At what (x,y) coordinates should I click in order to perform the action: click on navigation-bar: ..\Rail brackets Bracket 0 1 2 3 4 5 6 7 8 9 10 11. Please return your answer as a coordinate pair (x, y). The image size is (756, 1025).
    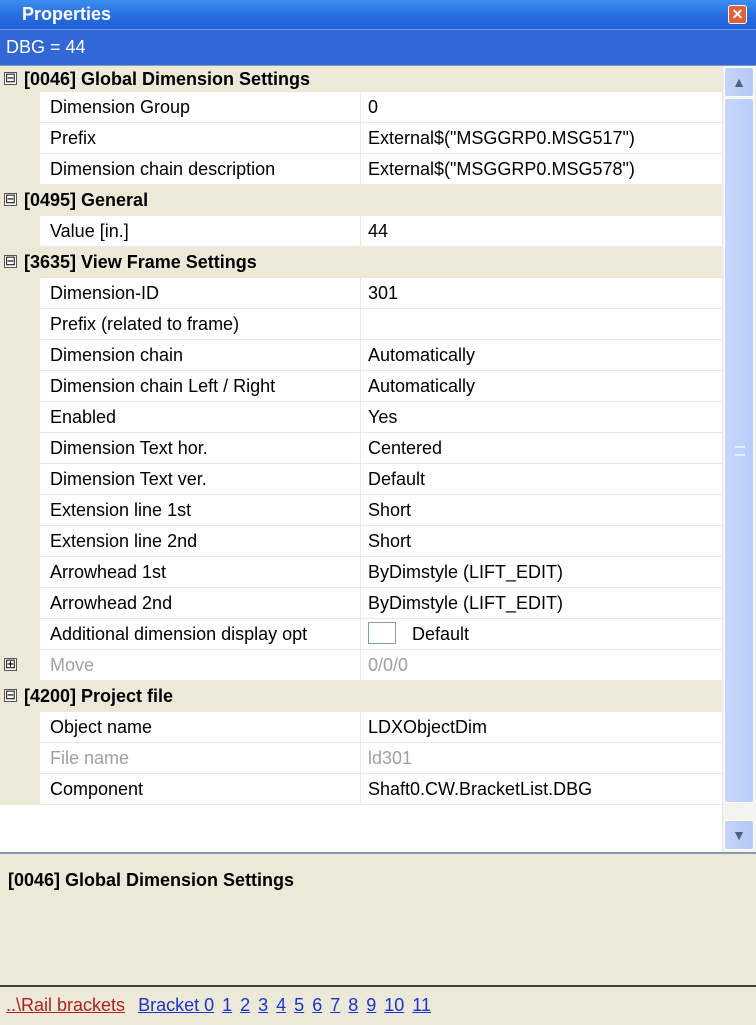
    Looking at the image, I should click on (378, 1005).